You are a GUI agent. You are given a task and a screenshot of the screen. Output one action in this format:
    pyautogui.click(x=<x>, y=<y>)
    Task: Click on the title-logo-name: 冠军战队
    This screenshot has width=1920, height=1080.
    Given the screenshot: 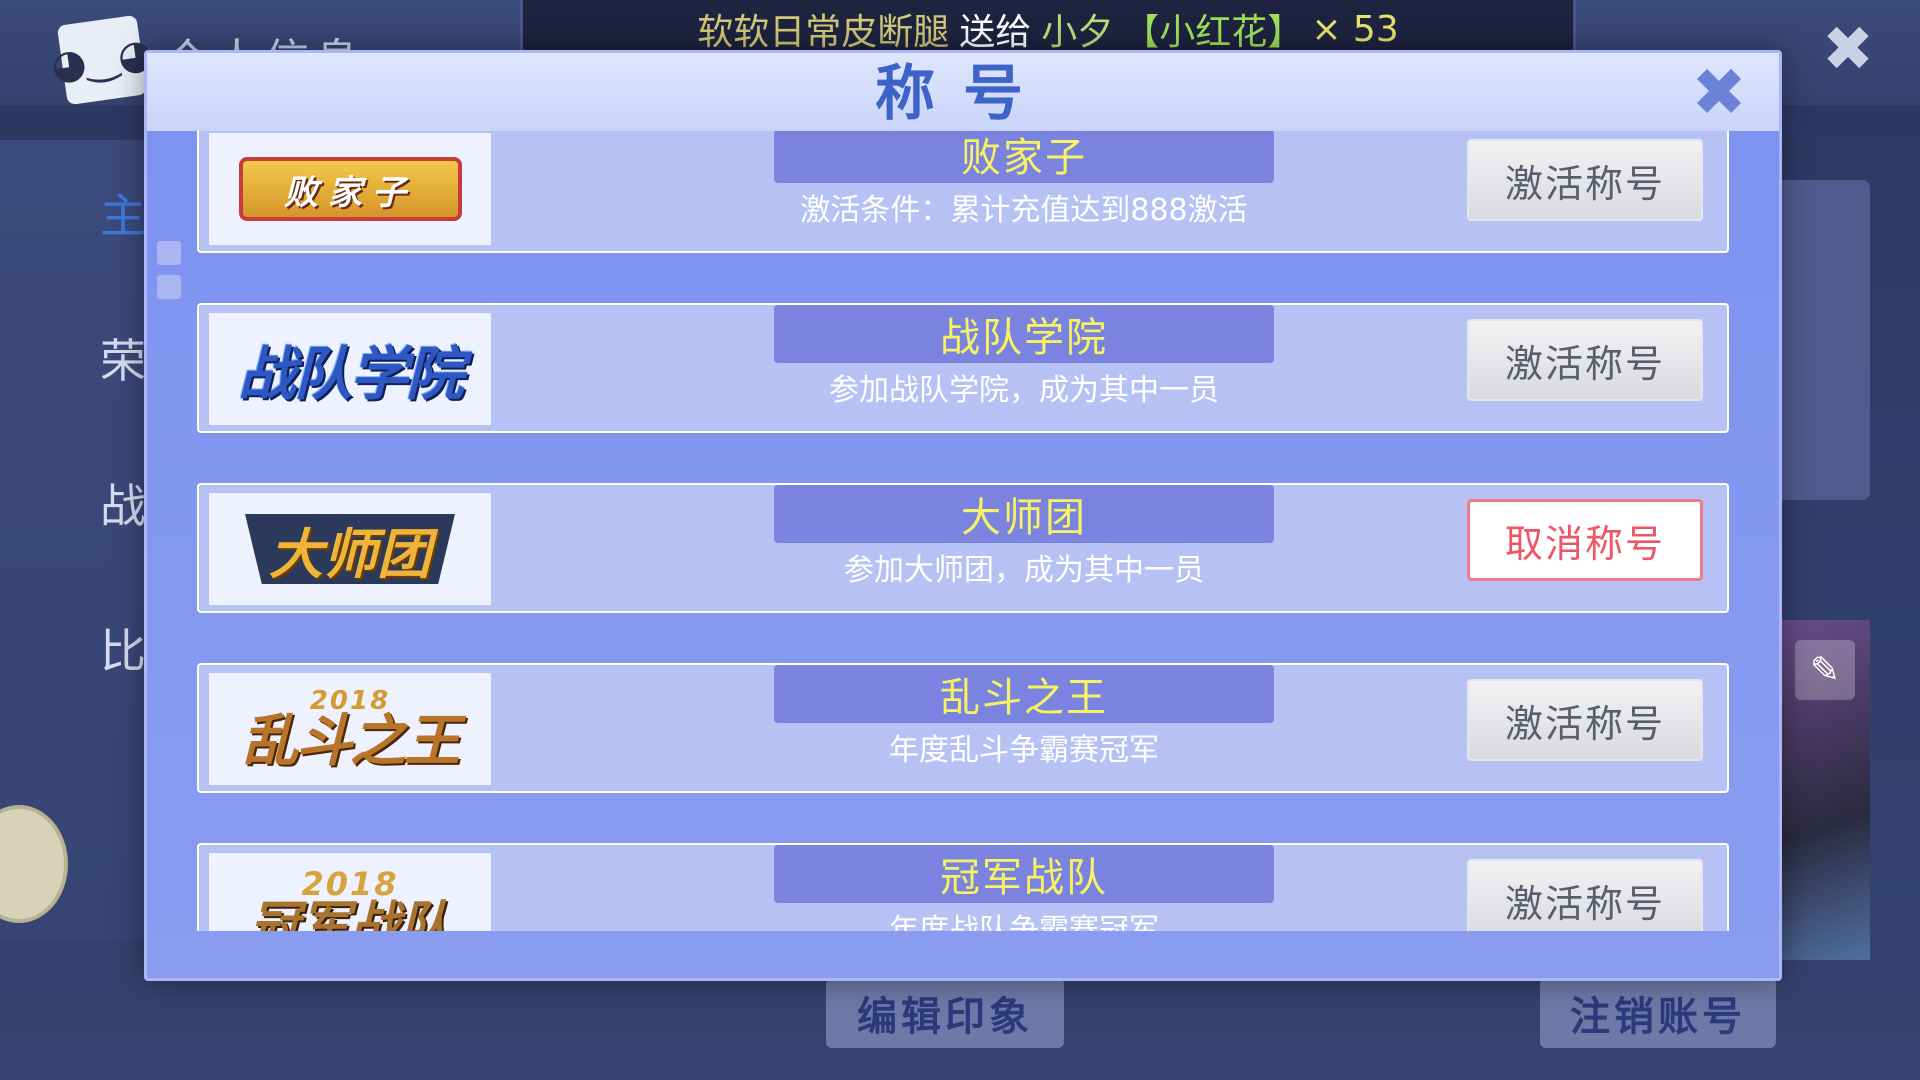 What is the action you would take?
    pyautogui.click(x=350, y=913)
    